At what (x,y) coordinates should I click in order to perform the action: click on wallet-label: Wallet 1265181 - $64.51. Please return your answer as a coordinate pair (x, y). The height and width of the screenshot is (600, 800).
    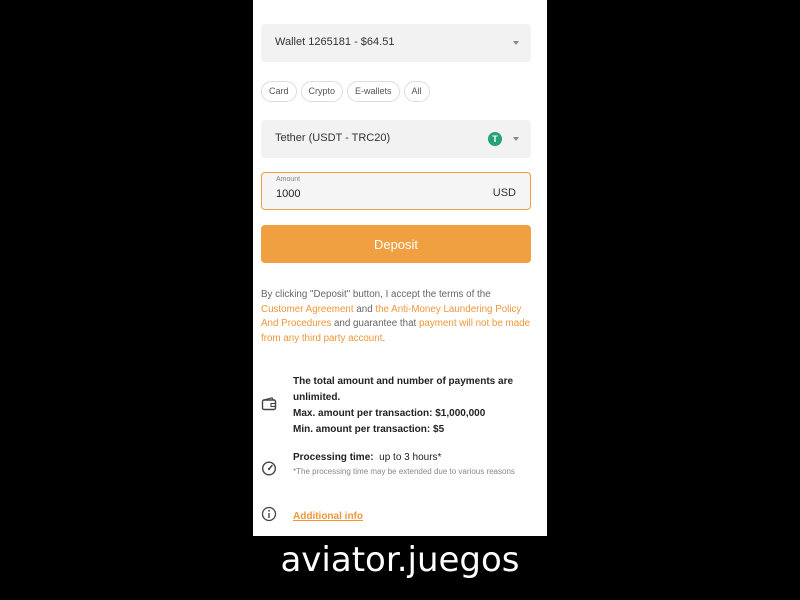
    Looking at the image, I should click on (335, 42).